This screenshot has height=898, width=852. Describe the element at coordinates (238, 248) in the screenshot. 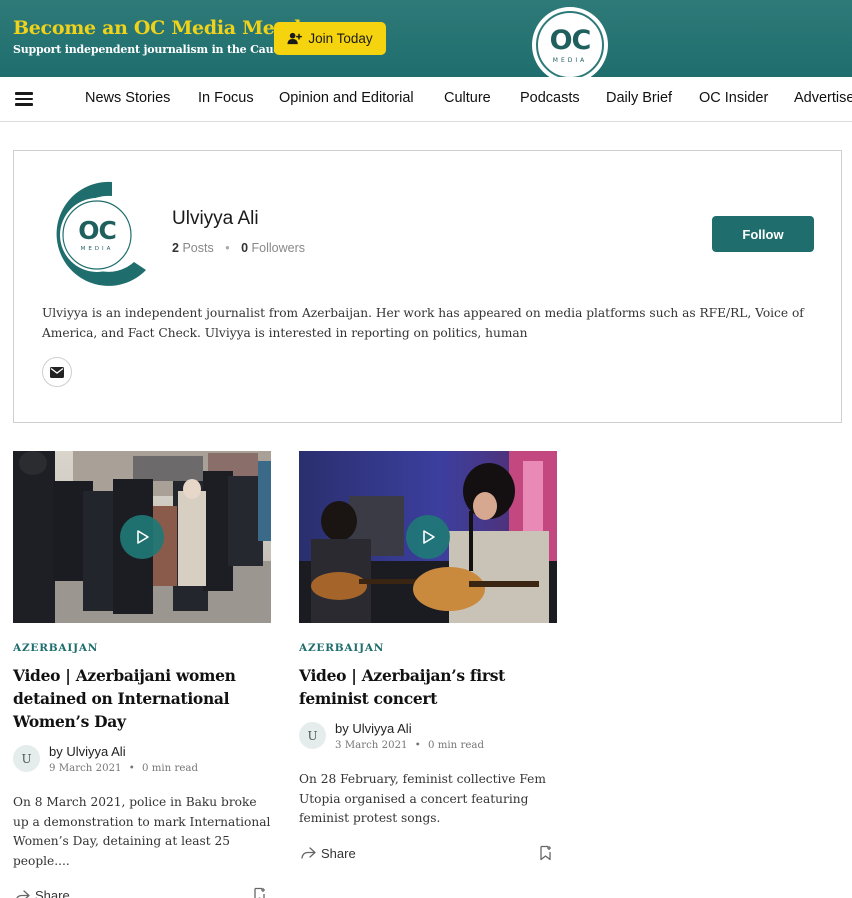

I see `author-stats: 2 Posts • 0 Followers` at that location.